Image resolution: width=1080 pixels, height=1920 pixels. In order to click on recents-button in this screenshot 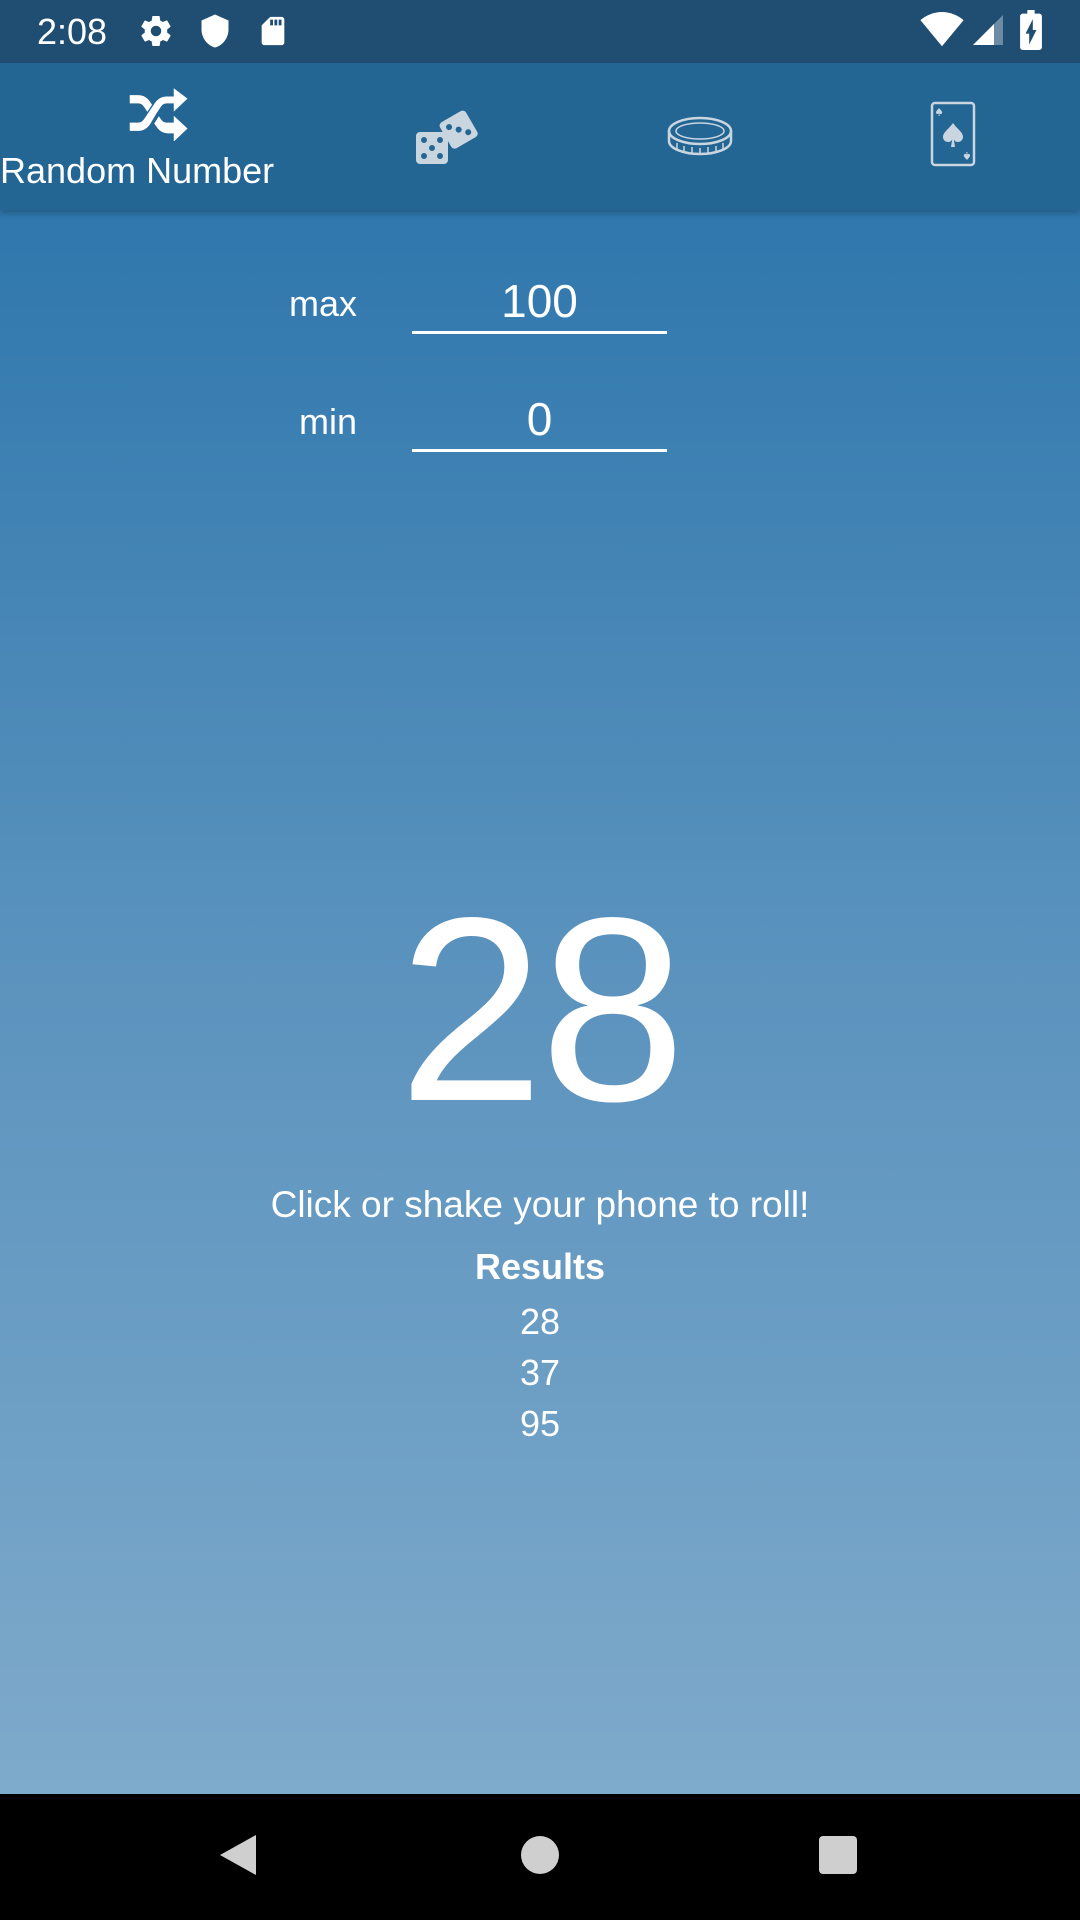, I will do `click(838, 1857)`.